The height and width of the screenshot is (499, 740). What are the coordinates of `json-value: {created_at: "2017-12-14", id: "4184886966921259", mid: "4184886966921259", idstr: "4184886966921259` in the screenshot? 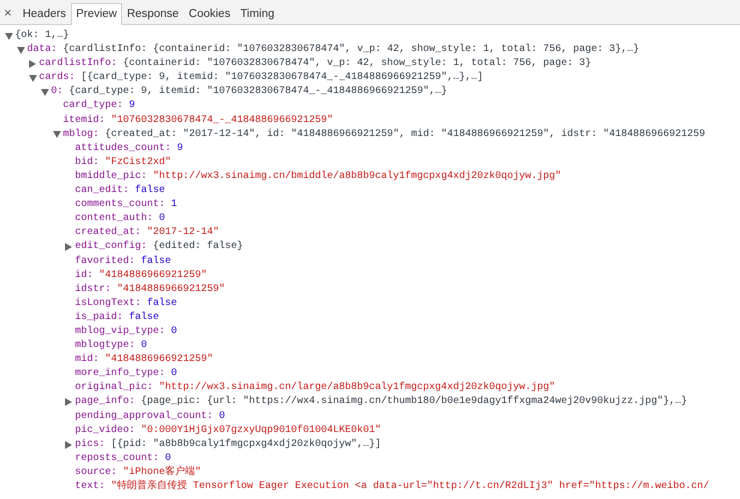 It's located at (405, 135).